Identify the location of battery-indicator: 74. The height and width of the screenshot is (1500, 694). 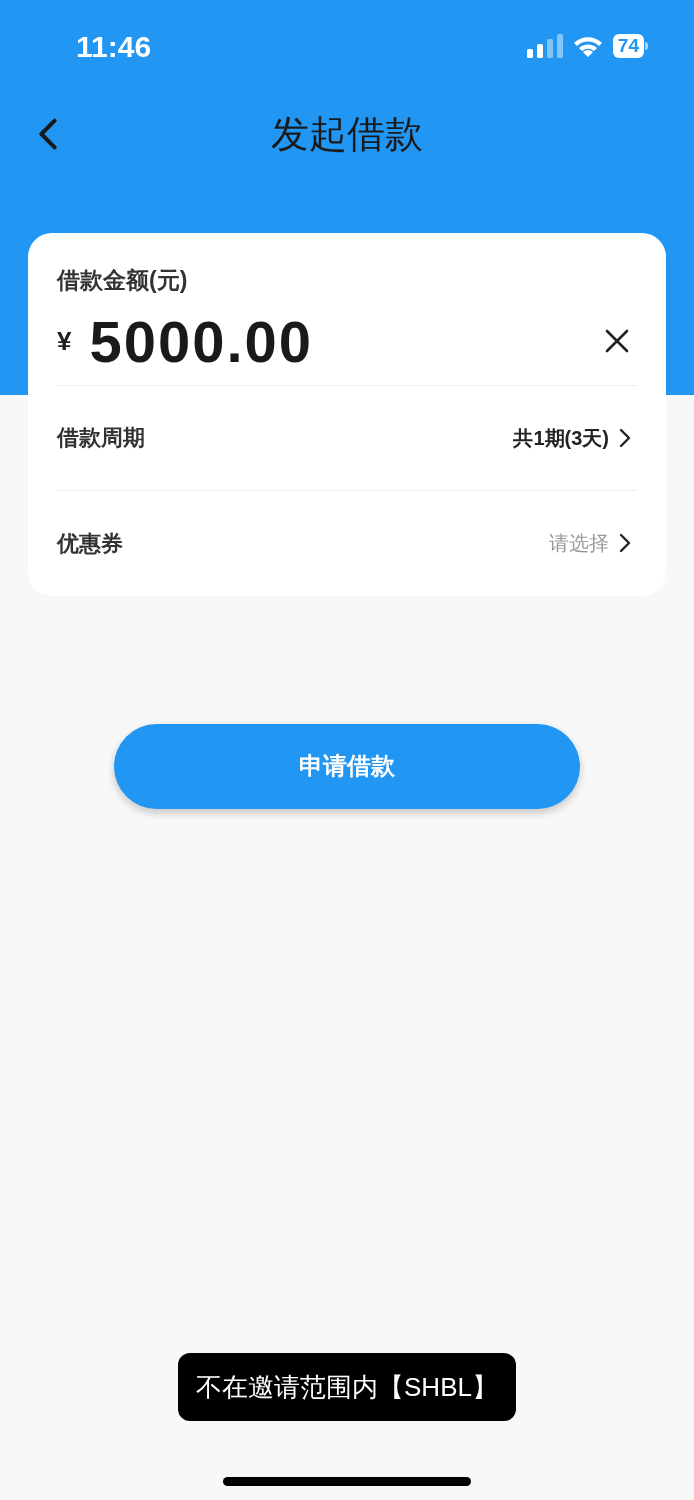
(628, 46).